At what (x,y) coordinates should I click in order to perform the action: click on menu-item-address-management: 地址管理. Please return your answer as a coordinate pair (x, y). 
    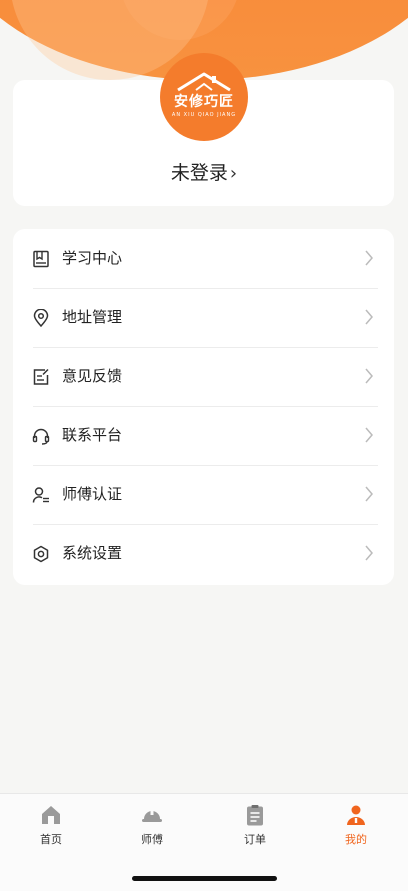
    Looking at the image, I should click on (203, 317).